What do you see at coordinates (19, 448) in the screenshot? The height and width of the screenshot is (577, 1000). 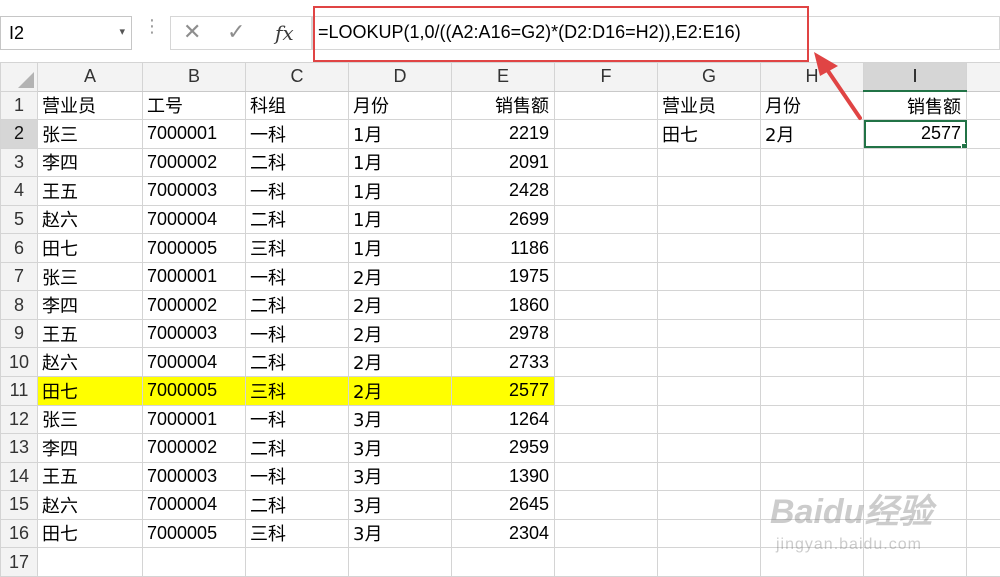 I see `row-header: 13` at bounding box center [19, 448].